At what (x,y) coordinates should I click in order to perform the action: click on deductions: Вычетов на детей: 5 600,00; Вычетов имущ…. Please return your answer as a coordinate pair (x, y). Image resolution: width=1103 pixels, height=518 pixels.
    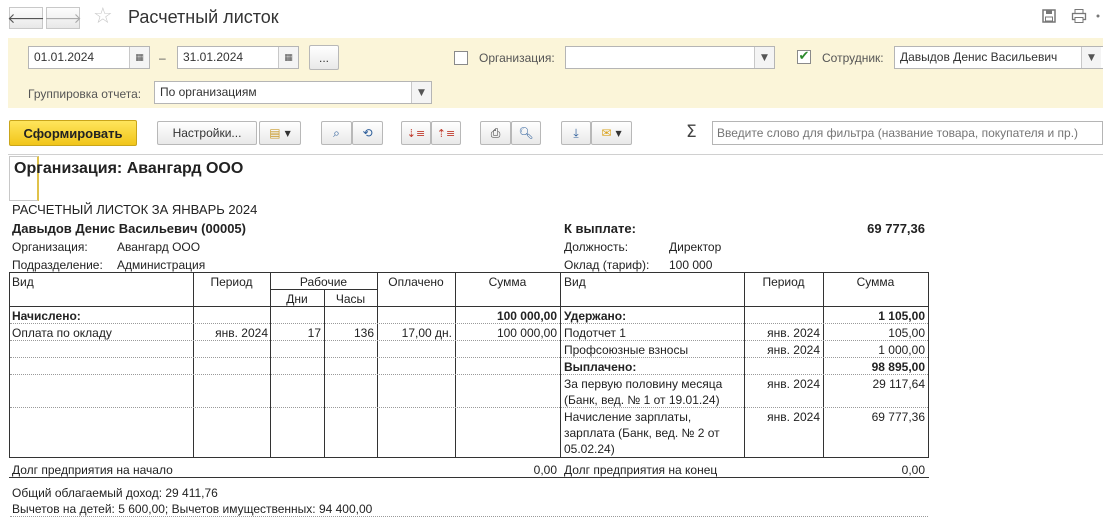
    Looking at the image, I should click on (192, 509).